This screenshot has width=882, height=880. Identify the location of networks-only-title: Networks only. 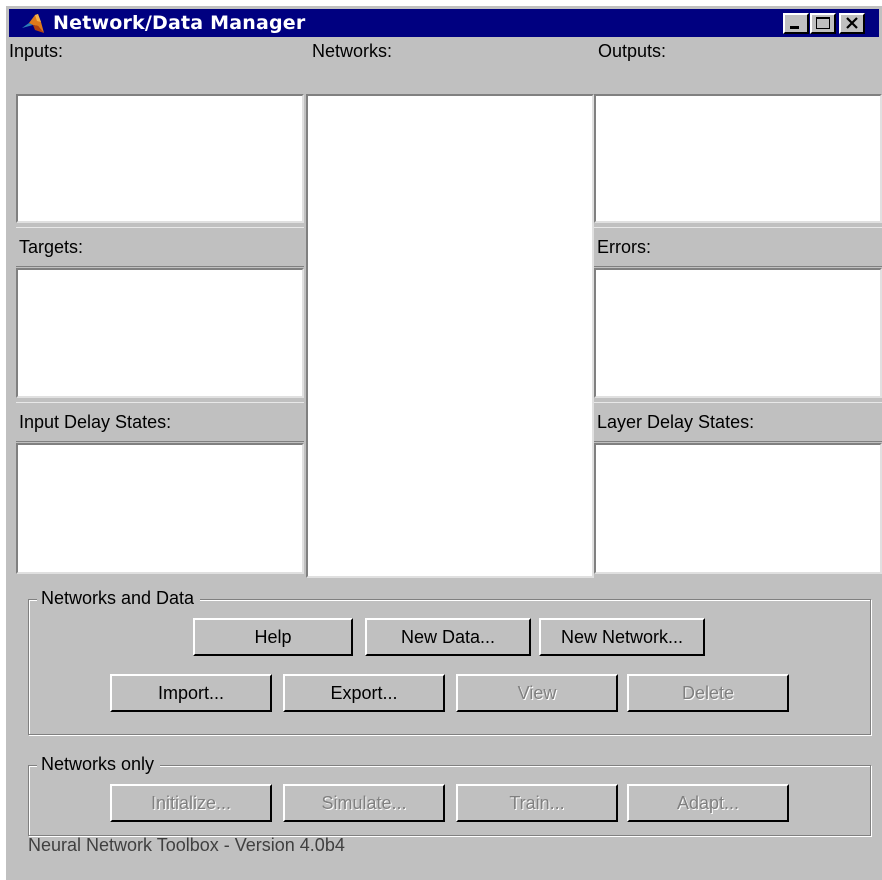
(99, 764).